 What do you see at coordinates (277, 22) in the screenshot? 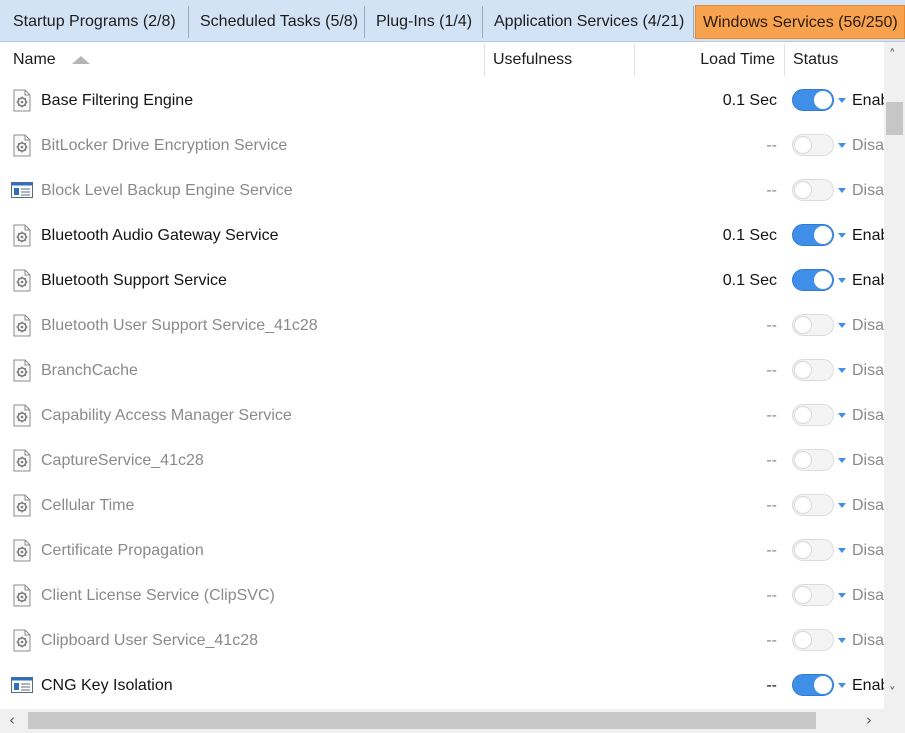
I see `tab-scheduled-tasks: Scheduled Tasks (5/8)` at bounding box center [277, 22].